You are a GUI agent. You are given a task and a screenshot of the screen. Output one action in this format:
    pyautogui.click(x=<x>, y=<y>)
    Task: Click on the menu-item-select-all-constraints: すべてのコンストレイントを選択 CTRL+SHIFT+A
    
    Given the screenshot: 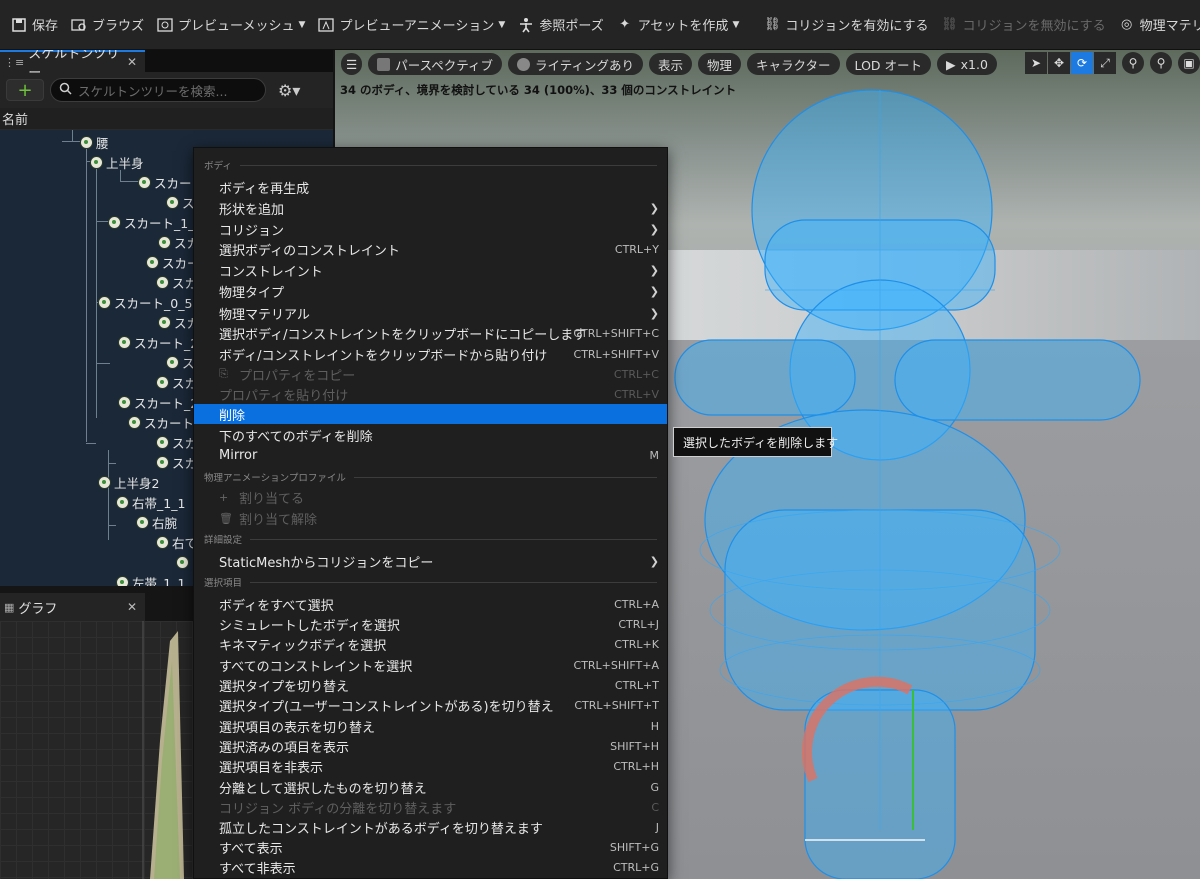 What is the action you would take?
    pyautogui.click(x=430, y=665)
    